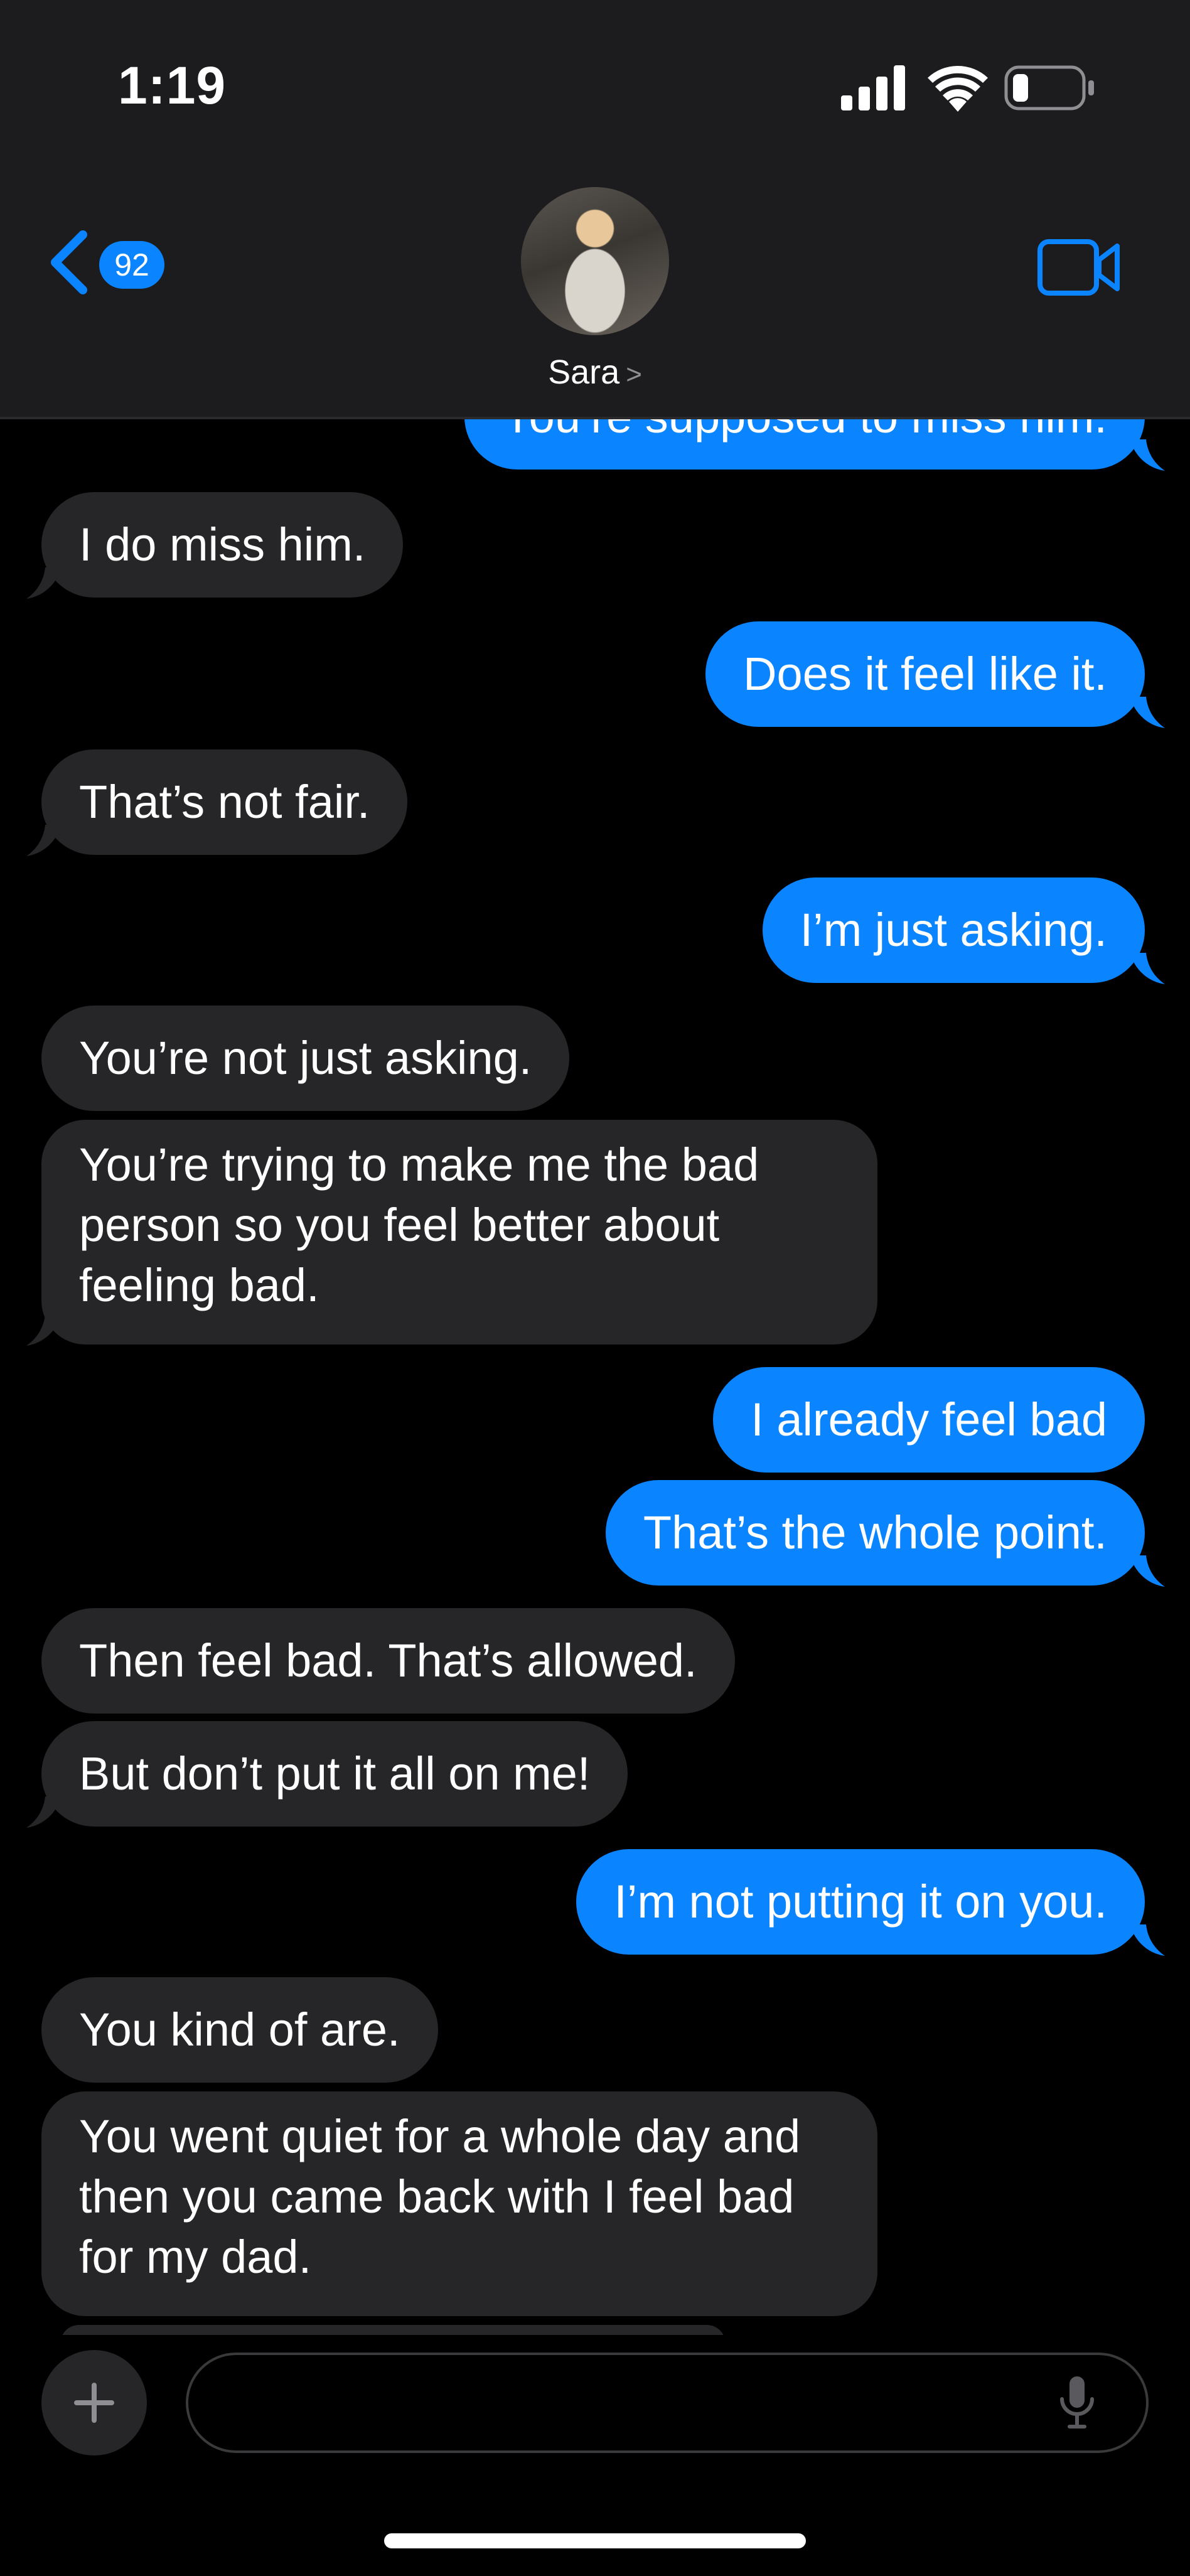 The height and width of the screenshot is (2576, 1190). I want to click on message-input, so click(667, 2403).